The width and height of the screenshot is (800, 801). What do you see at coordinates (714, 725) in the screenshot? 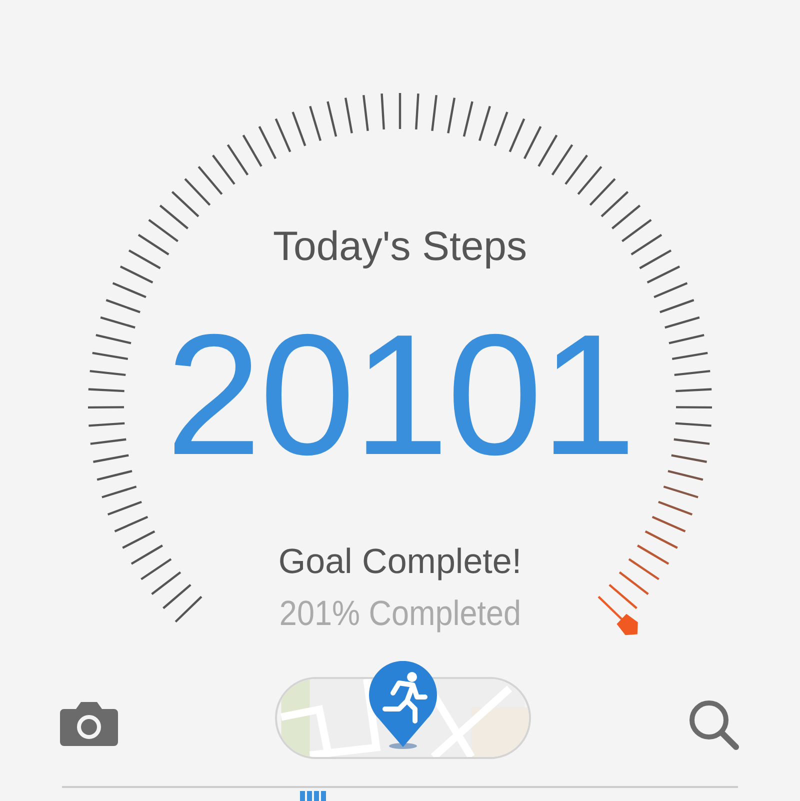
I see `search-icon` at bounding box center [714, 725].